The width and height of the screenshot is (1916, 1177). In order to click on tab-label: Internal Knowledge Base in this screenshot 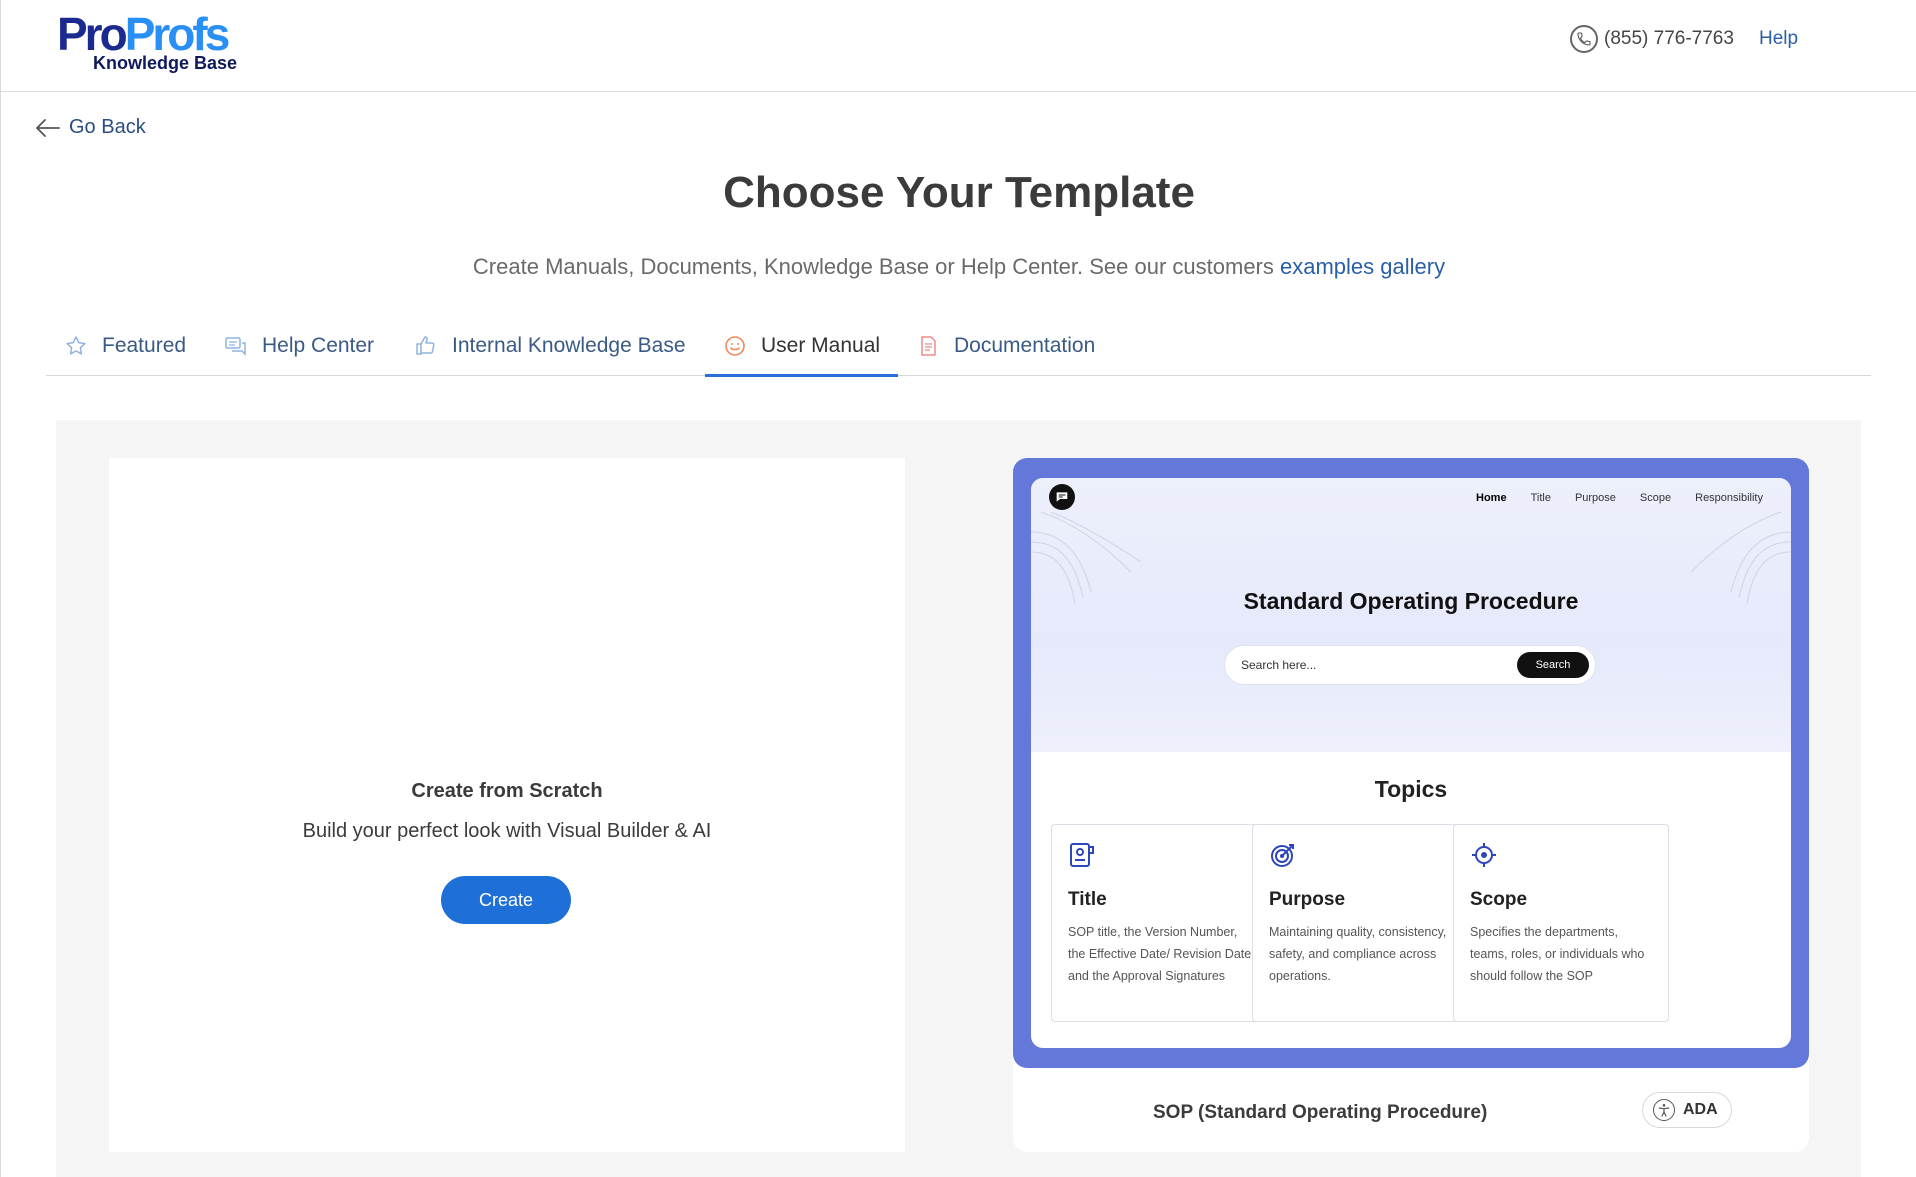, I will do `click(569, 346)`.